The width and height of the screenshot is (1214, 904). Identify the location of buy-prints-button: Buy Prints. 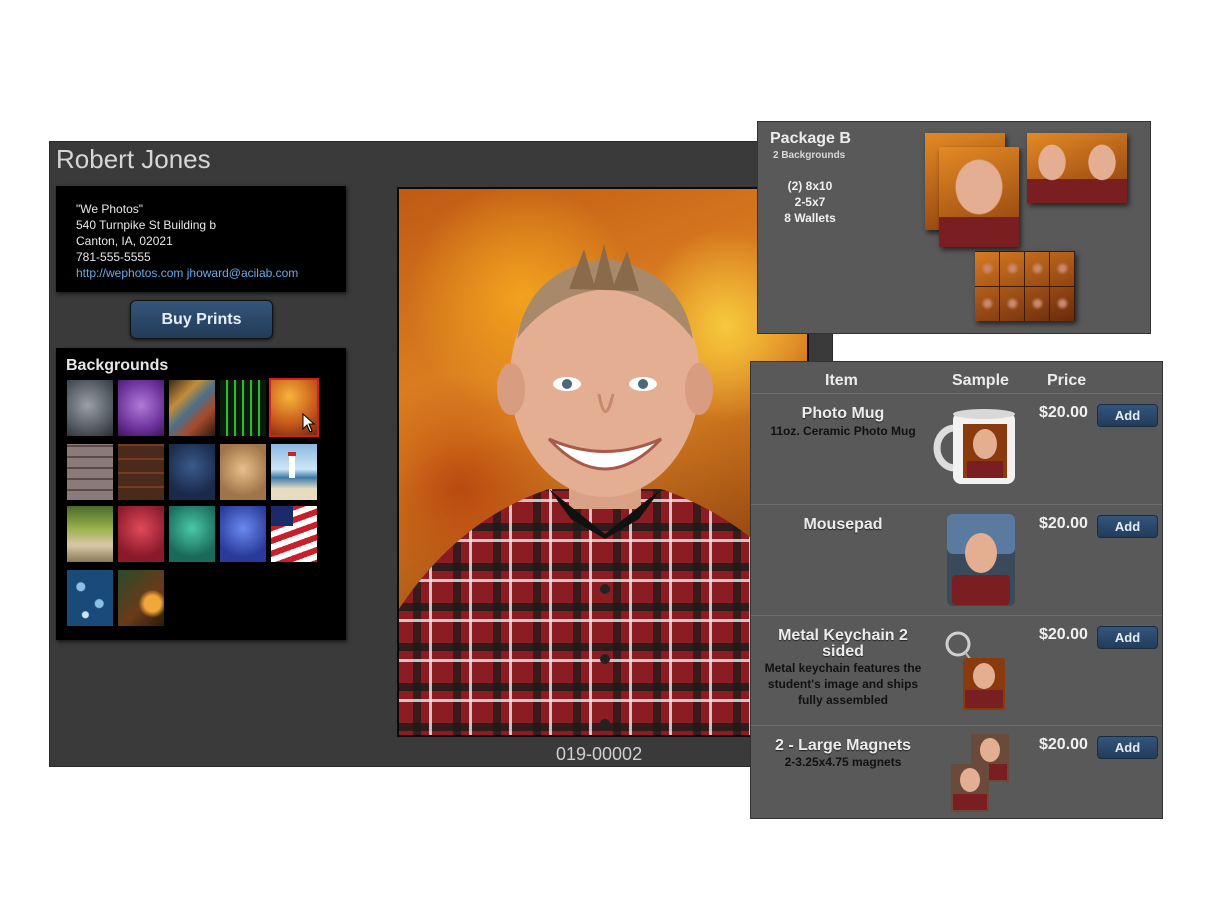
(201, 319).